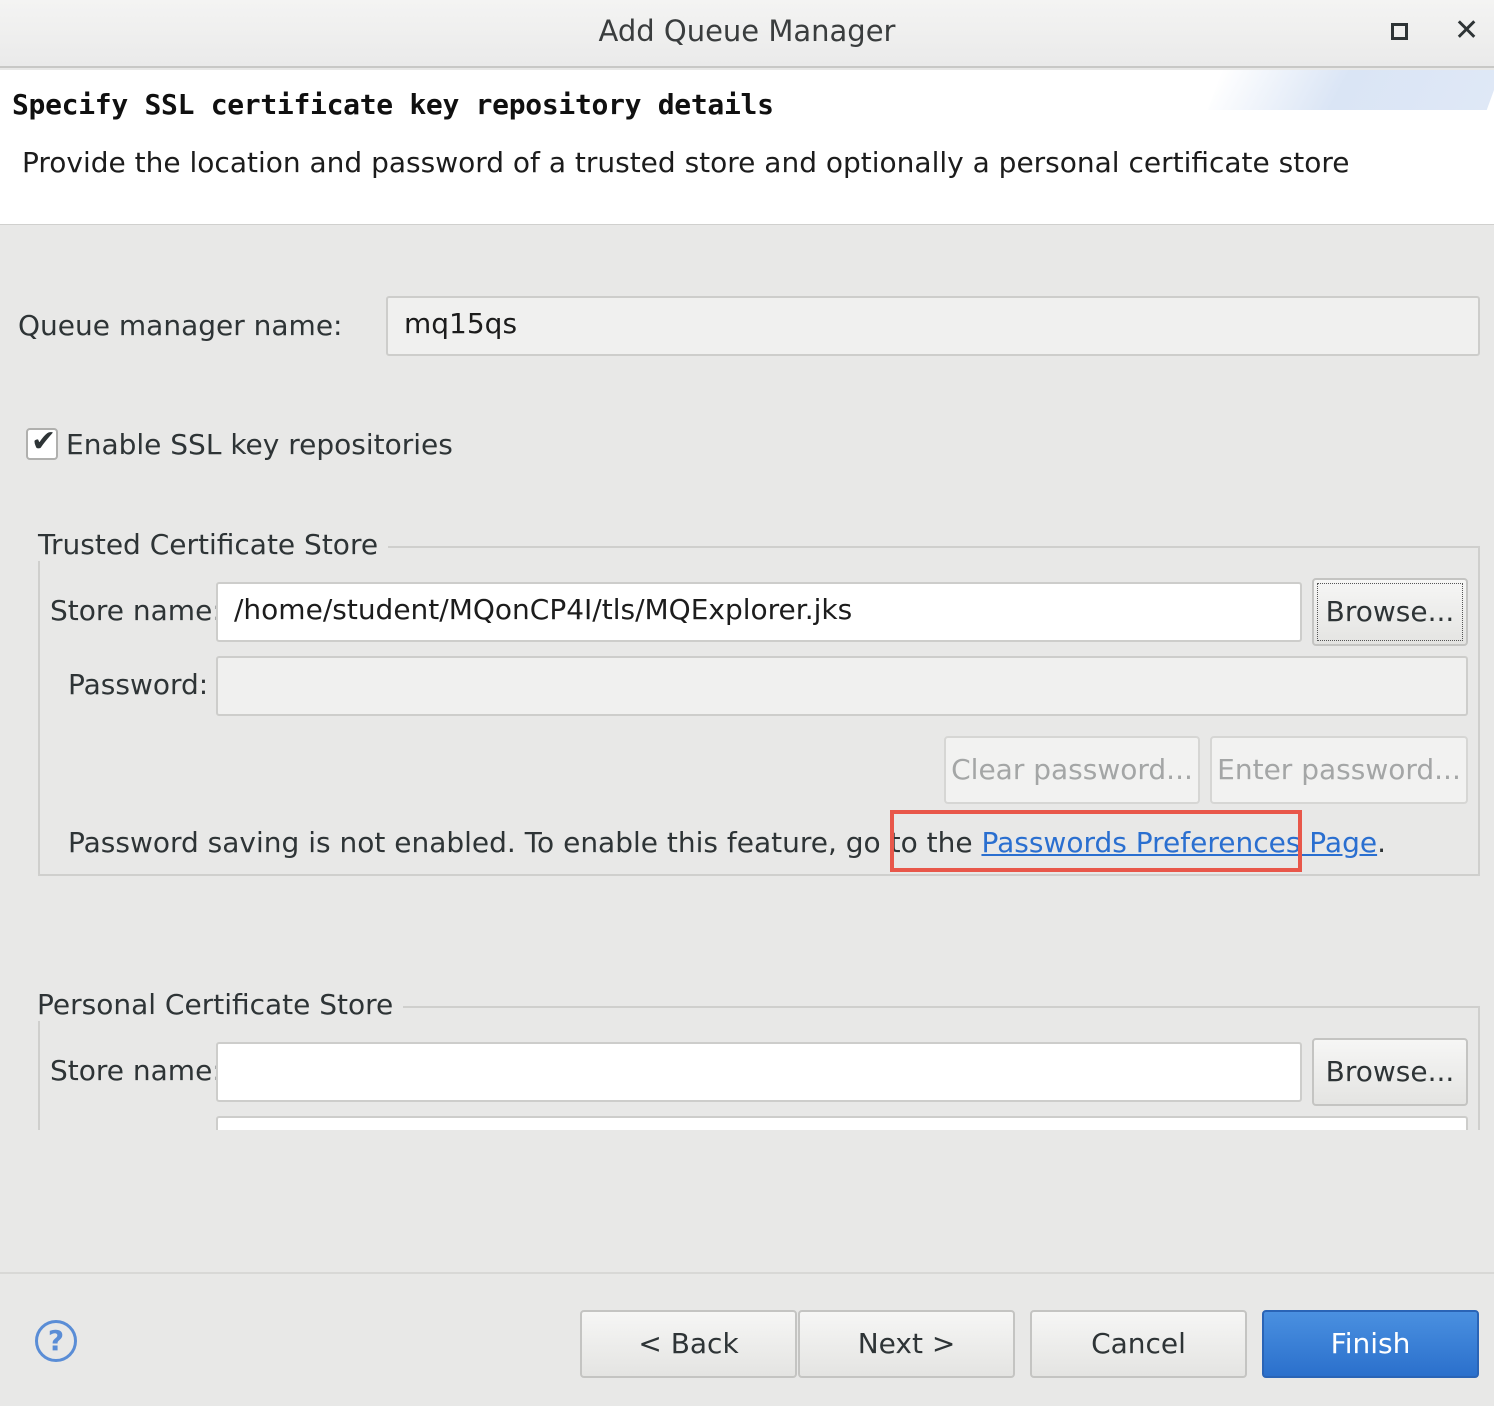  What do you see at coordinates (180, 325) in the screenshot?
I see `queue-manager-name-label: Queue manager name:` at bounding box center [180, 325].